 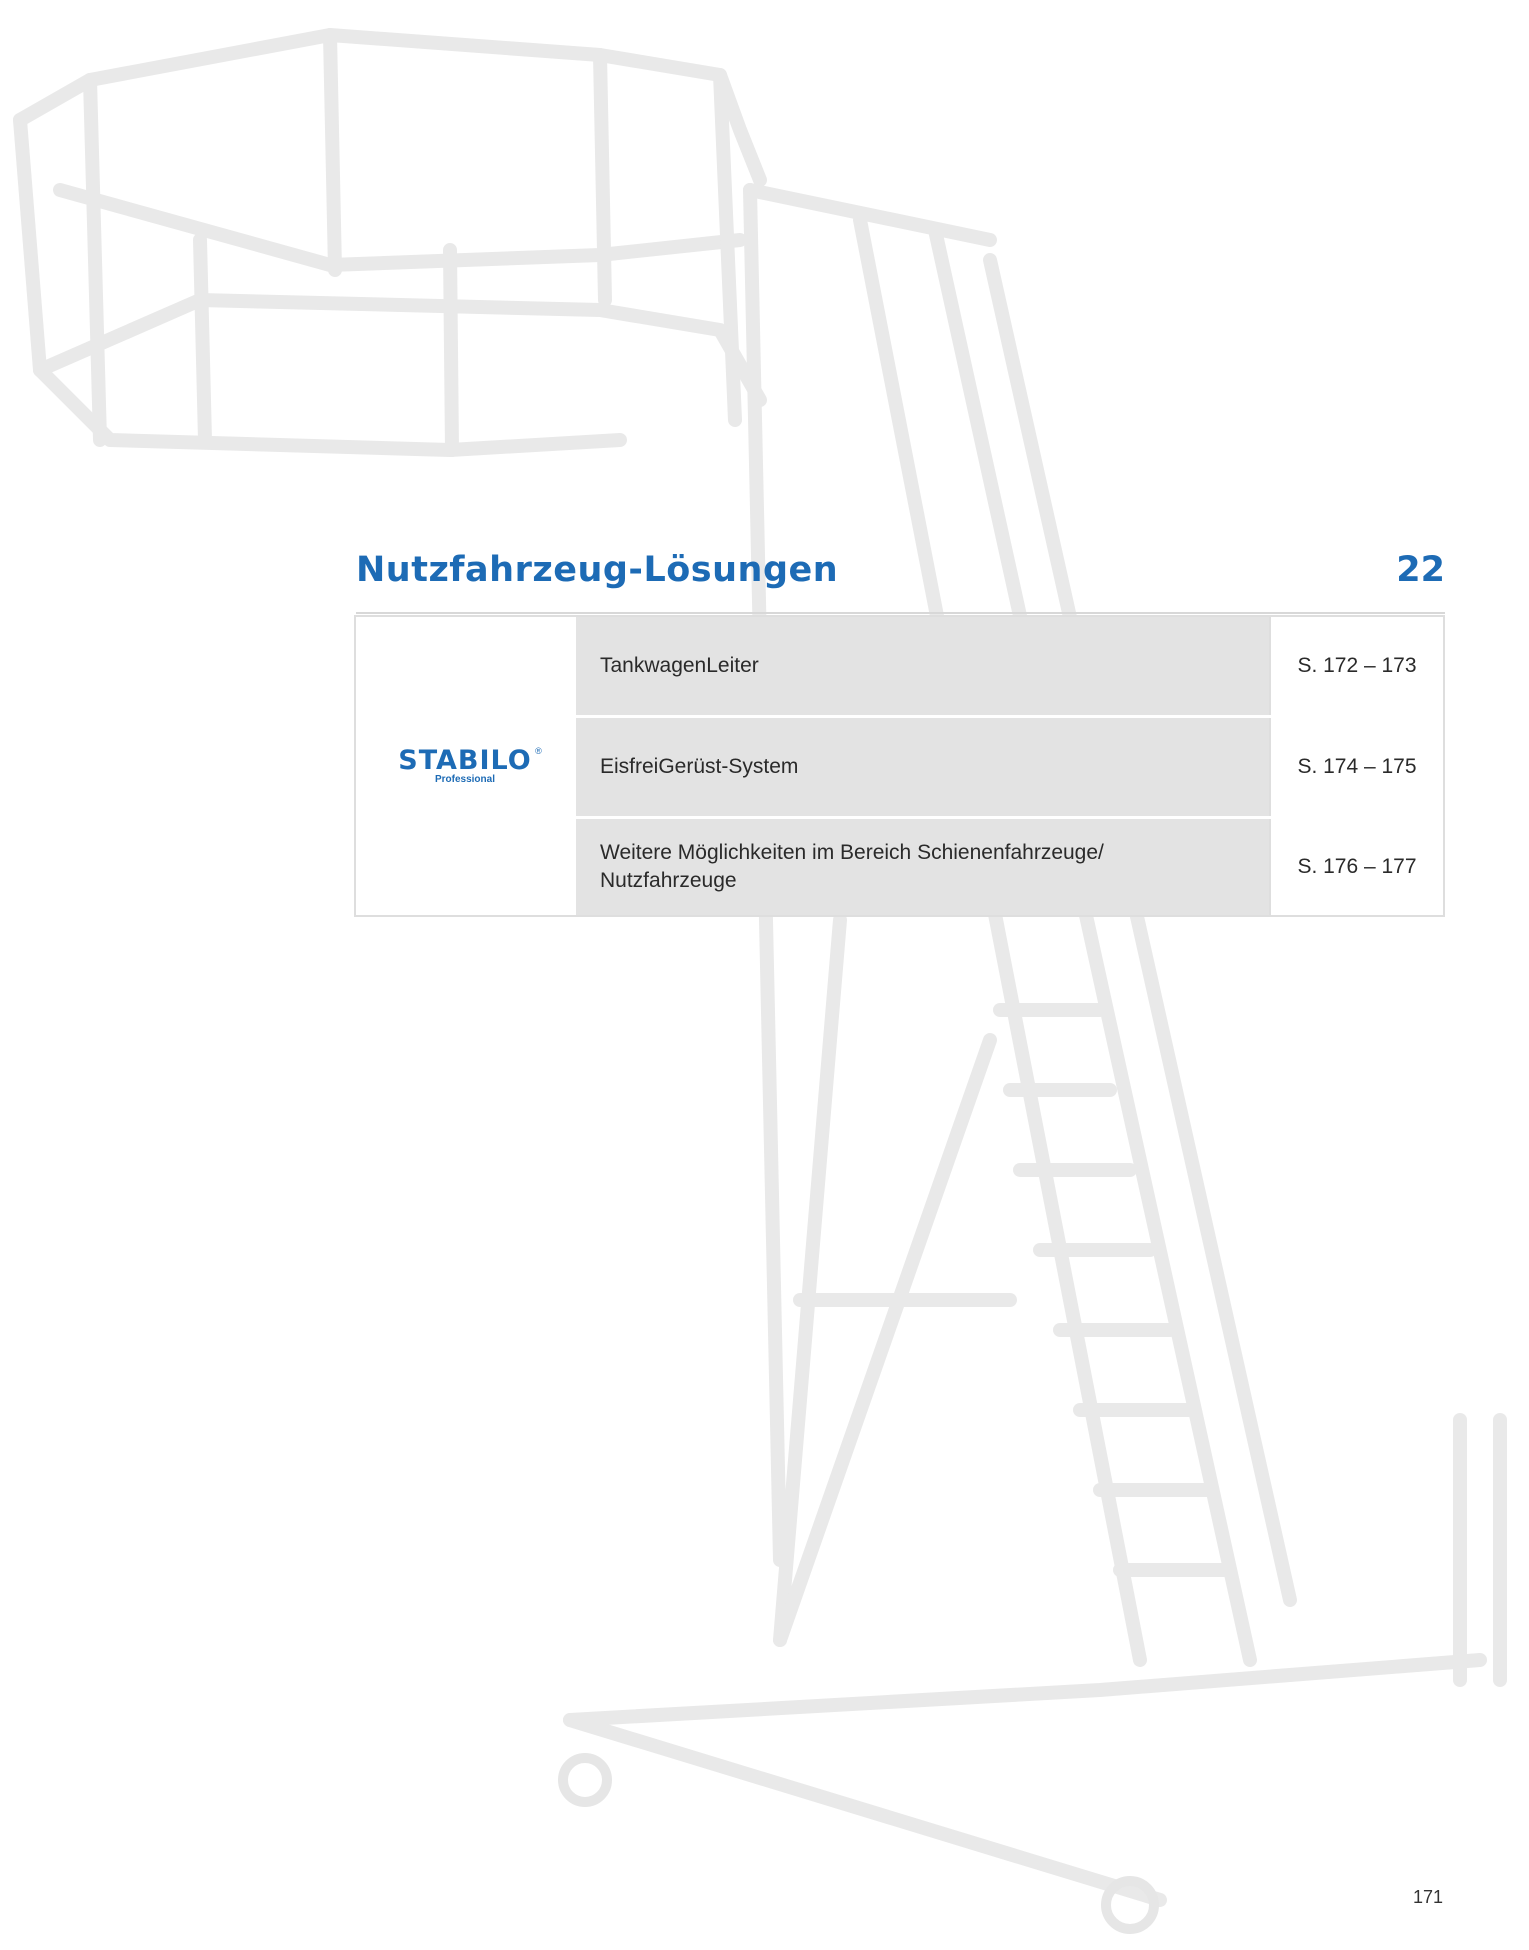 What do you see at coordinates (464, 779) in the screenshot?
I see `logo-subtitle: Professional` at bounding box center [464, 779].